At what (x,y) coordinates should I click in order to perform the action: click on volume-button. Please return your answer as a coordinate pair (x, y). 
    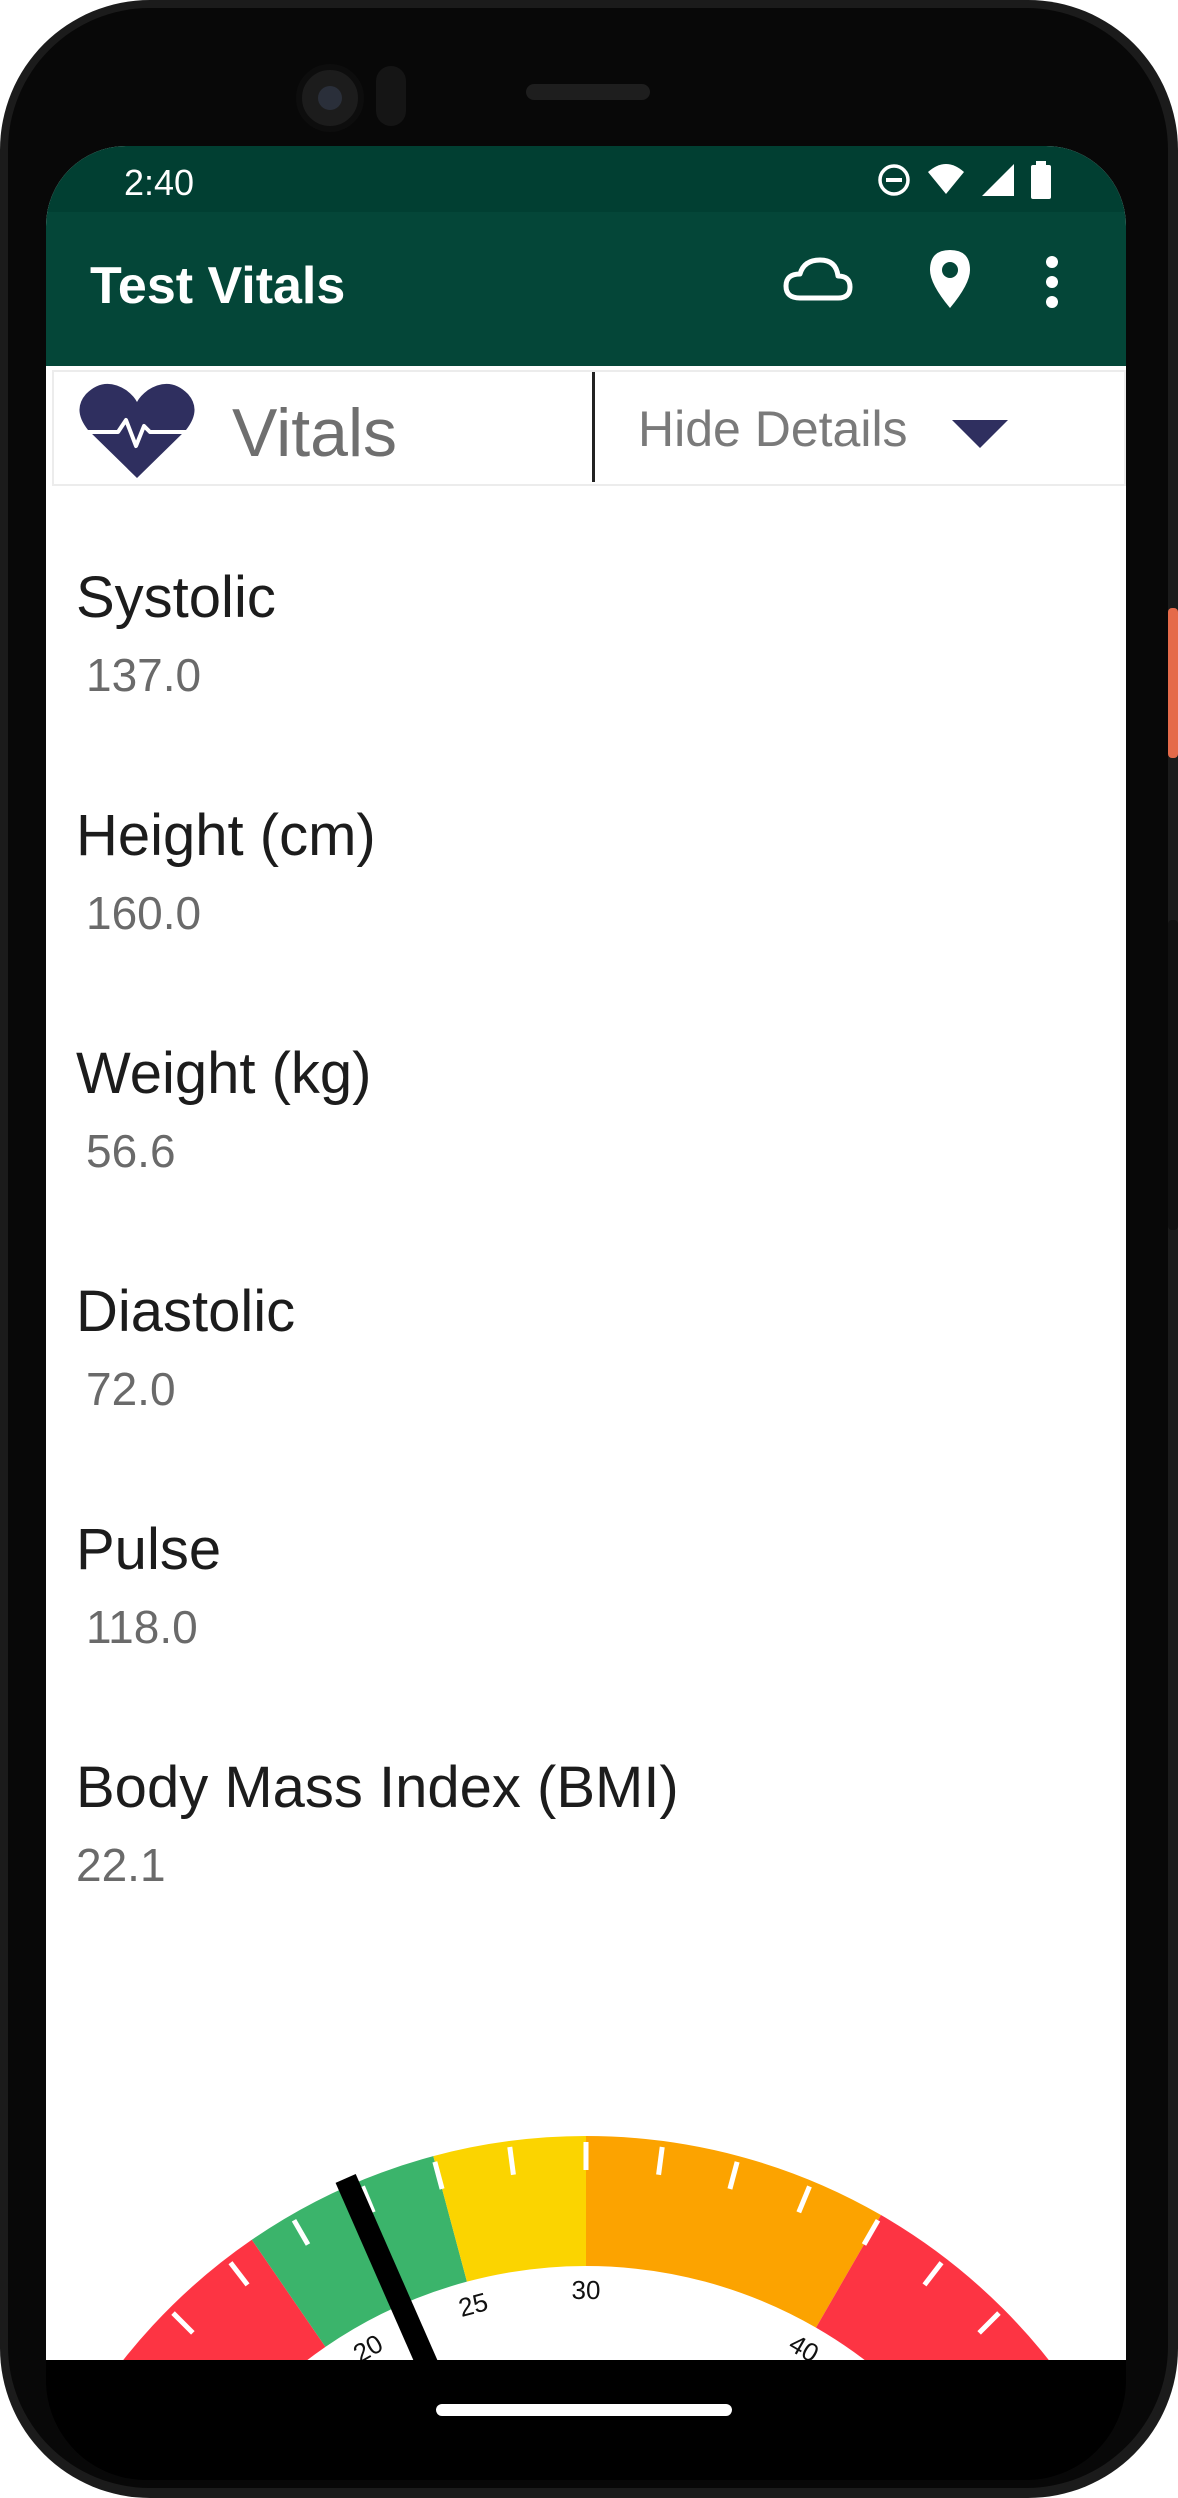
    Looking at the image, I should click on (1173, 1075).